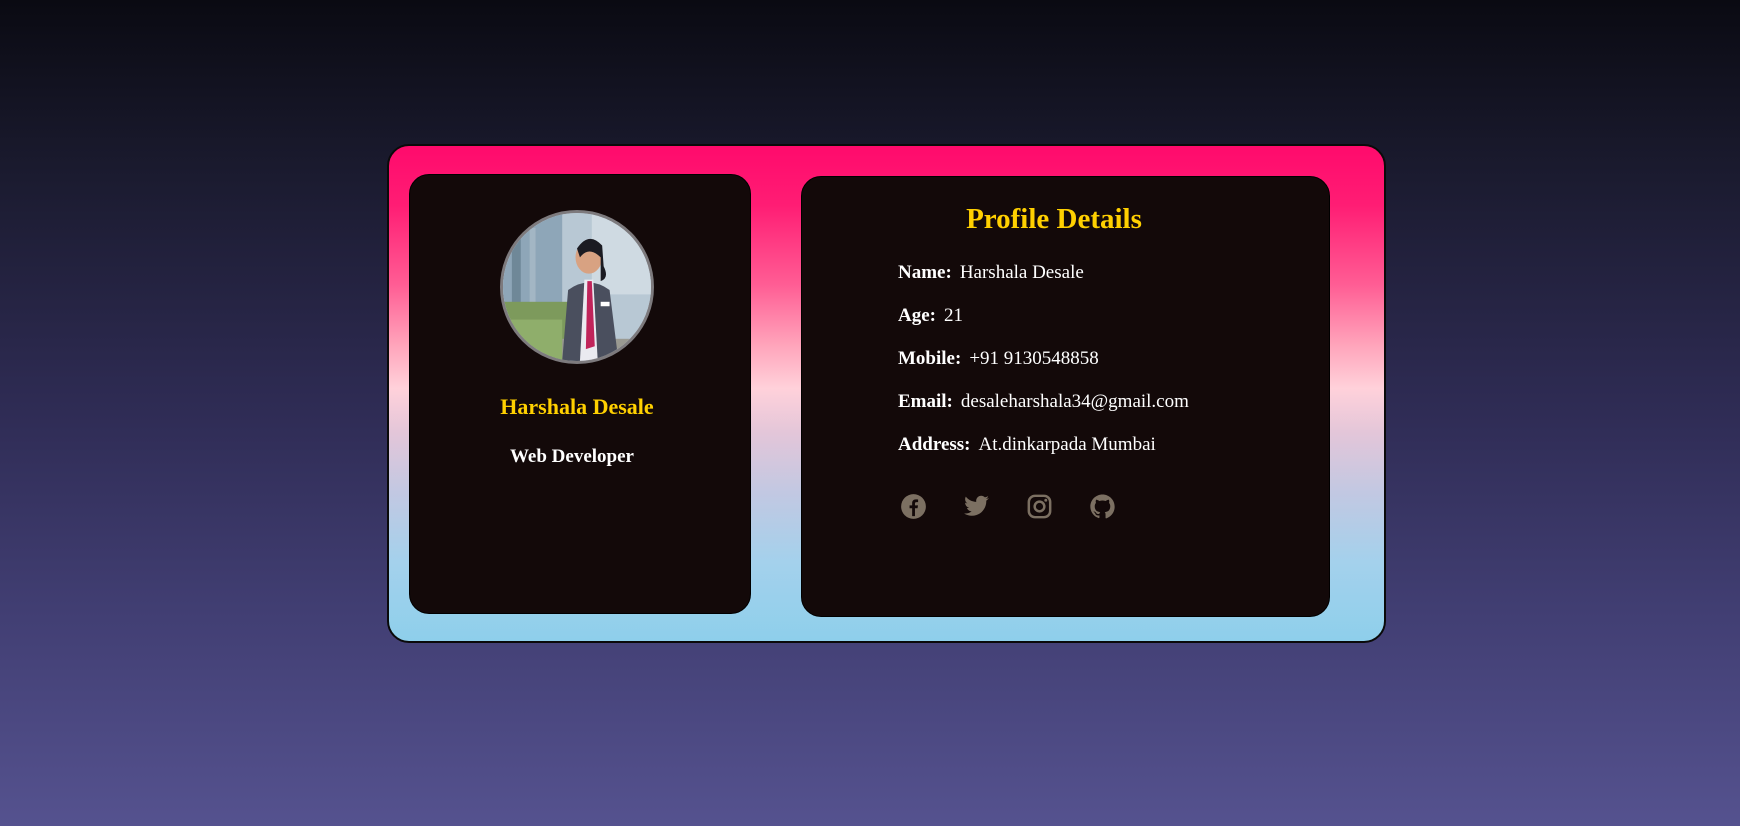  I want to click on details-title: Profile Details, so click(1054, 219).